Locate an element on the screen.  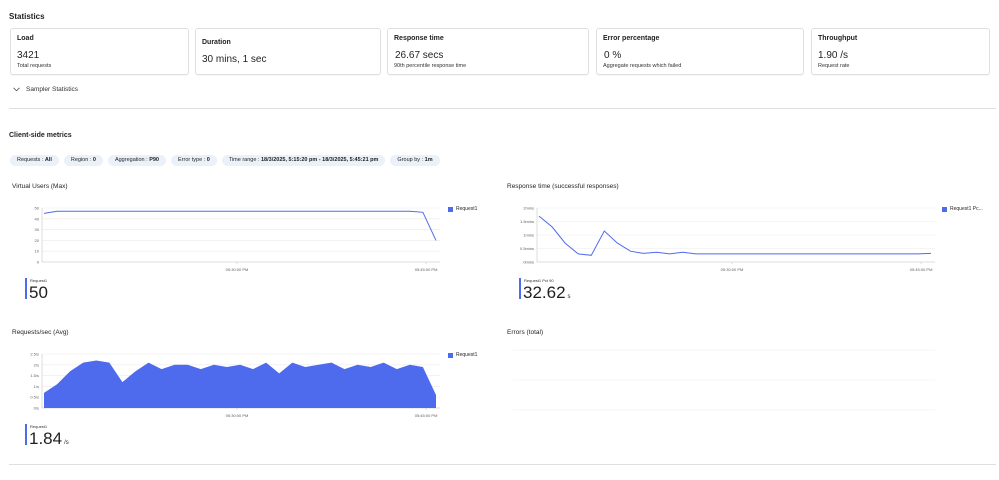
stat-label: Duration is located at coordinates (216, 42).